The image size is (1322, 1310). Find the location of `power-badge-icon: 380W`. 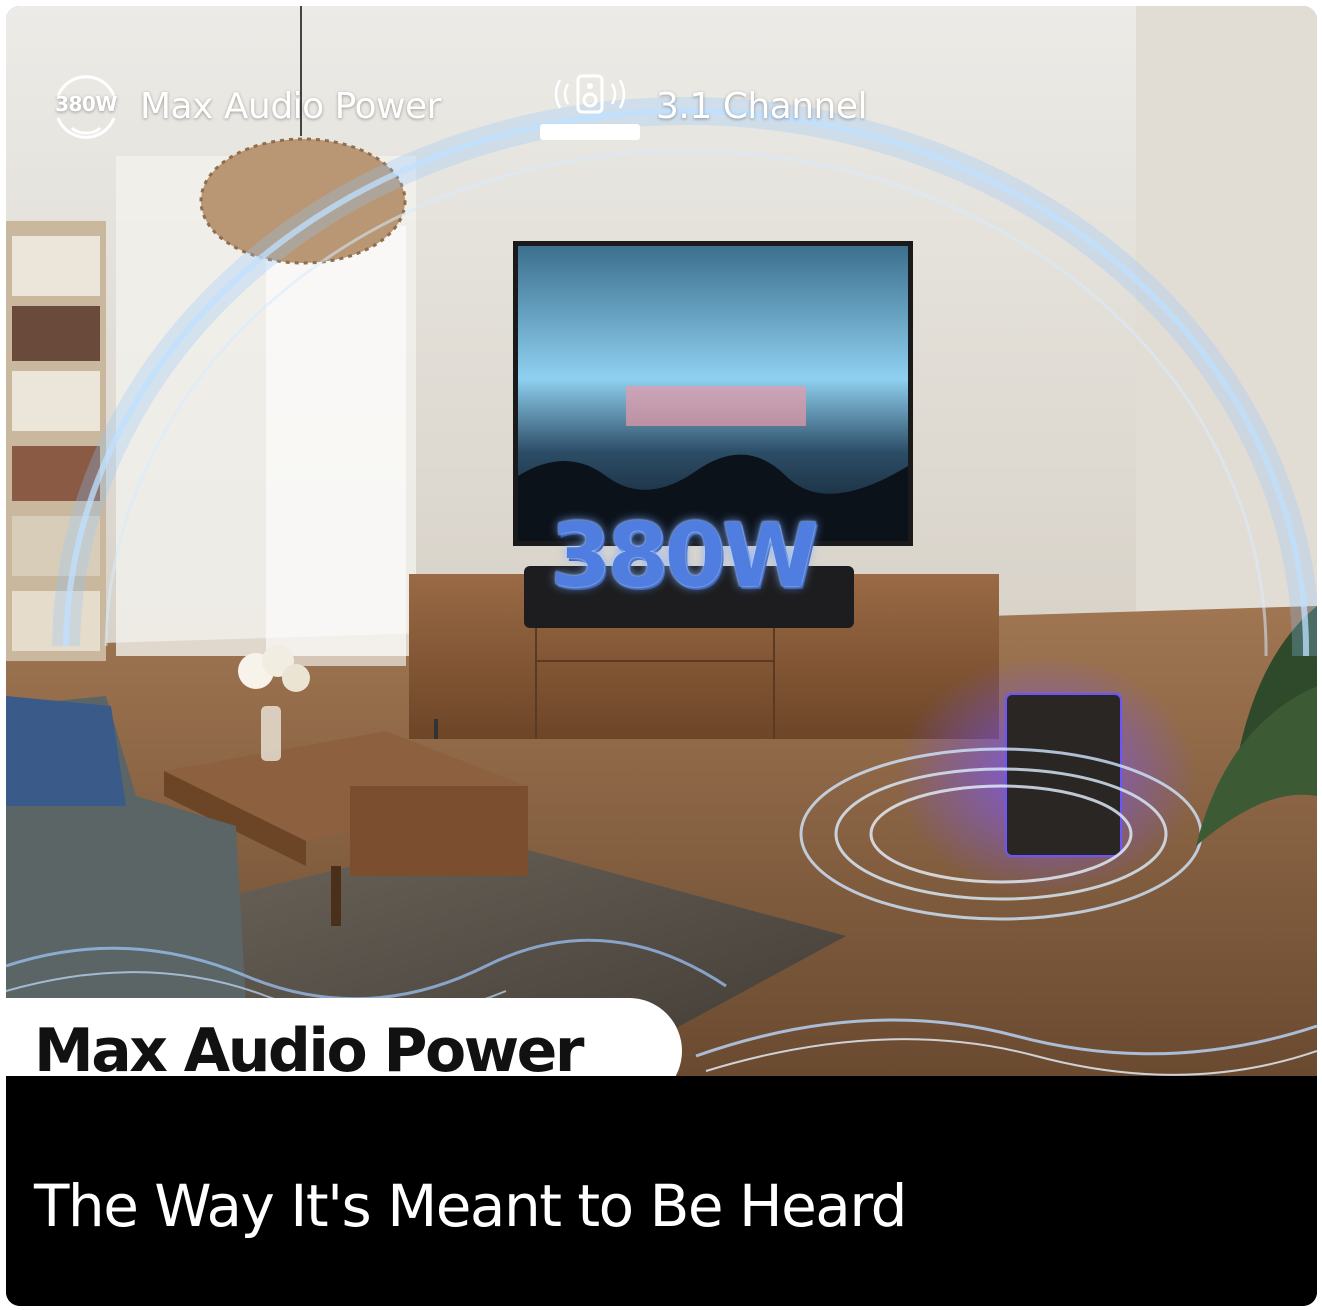

power-badge-icon: 380W is located at coordinates (86, 106).